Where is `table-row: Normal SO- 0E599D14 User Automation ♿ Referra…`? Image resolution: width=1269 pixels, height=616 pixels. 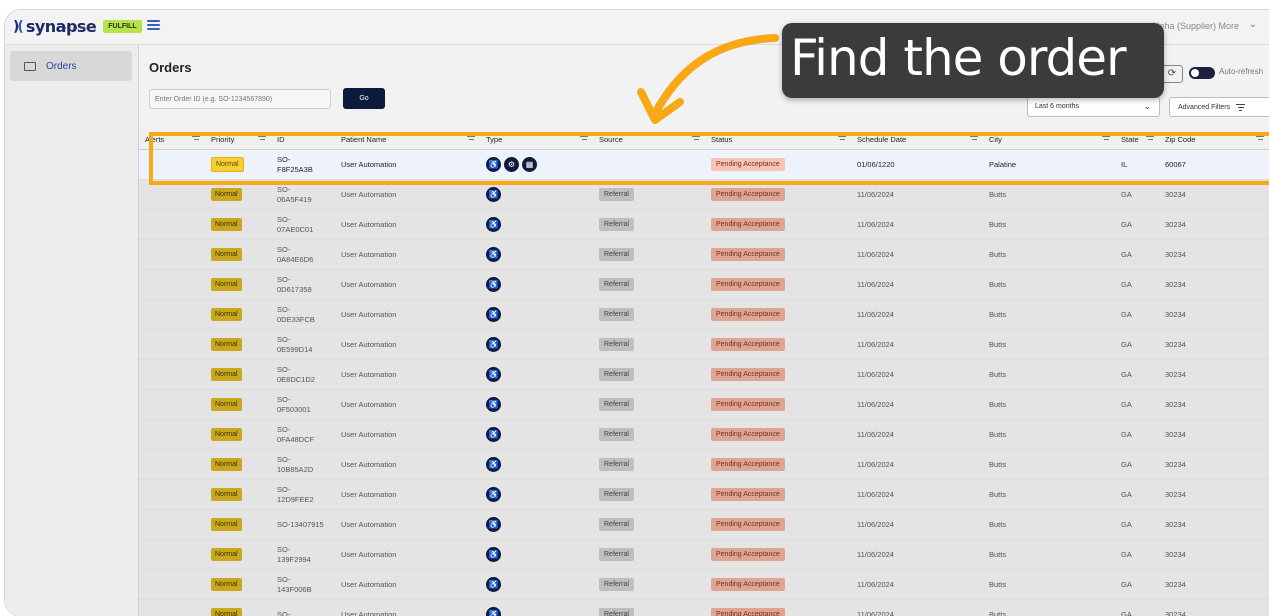
table-row: Normal SO- 0E599D14 User Automation ♿ Referra… is located at coordinates (704, 344).